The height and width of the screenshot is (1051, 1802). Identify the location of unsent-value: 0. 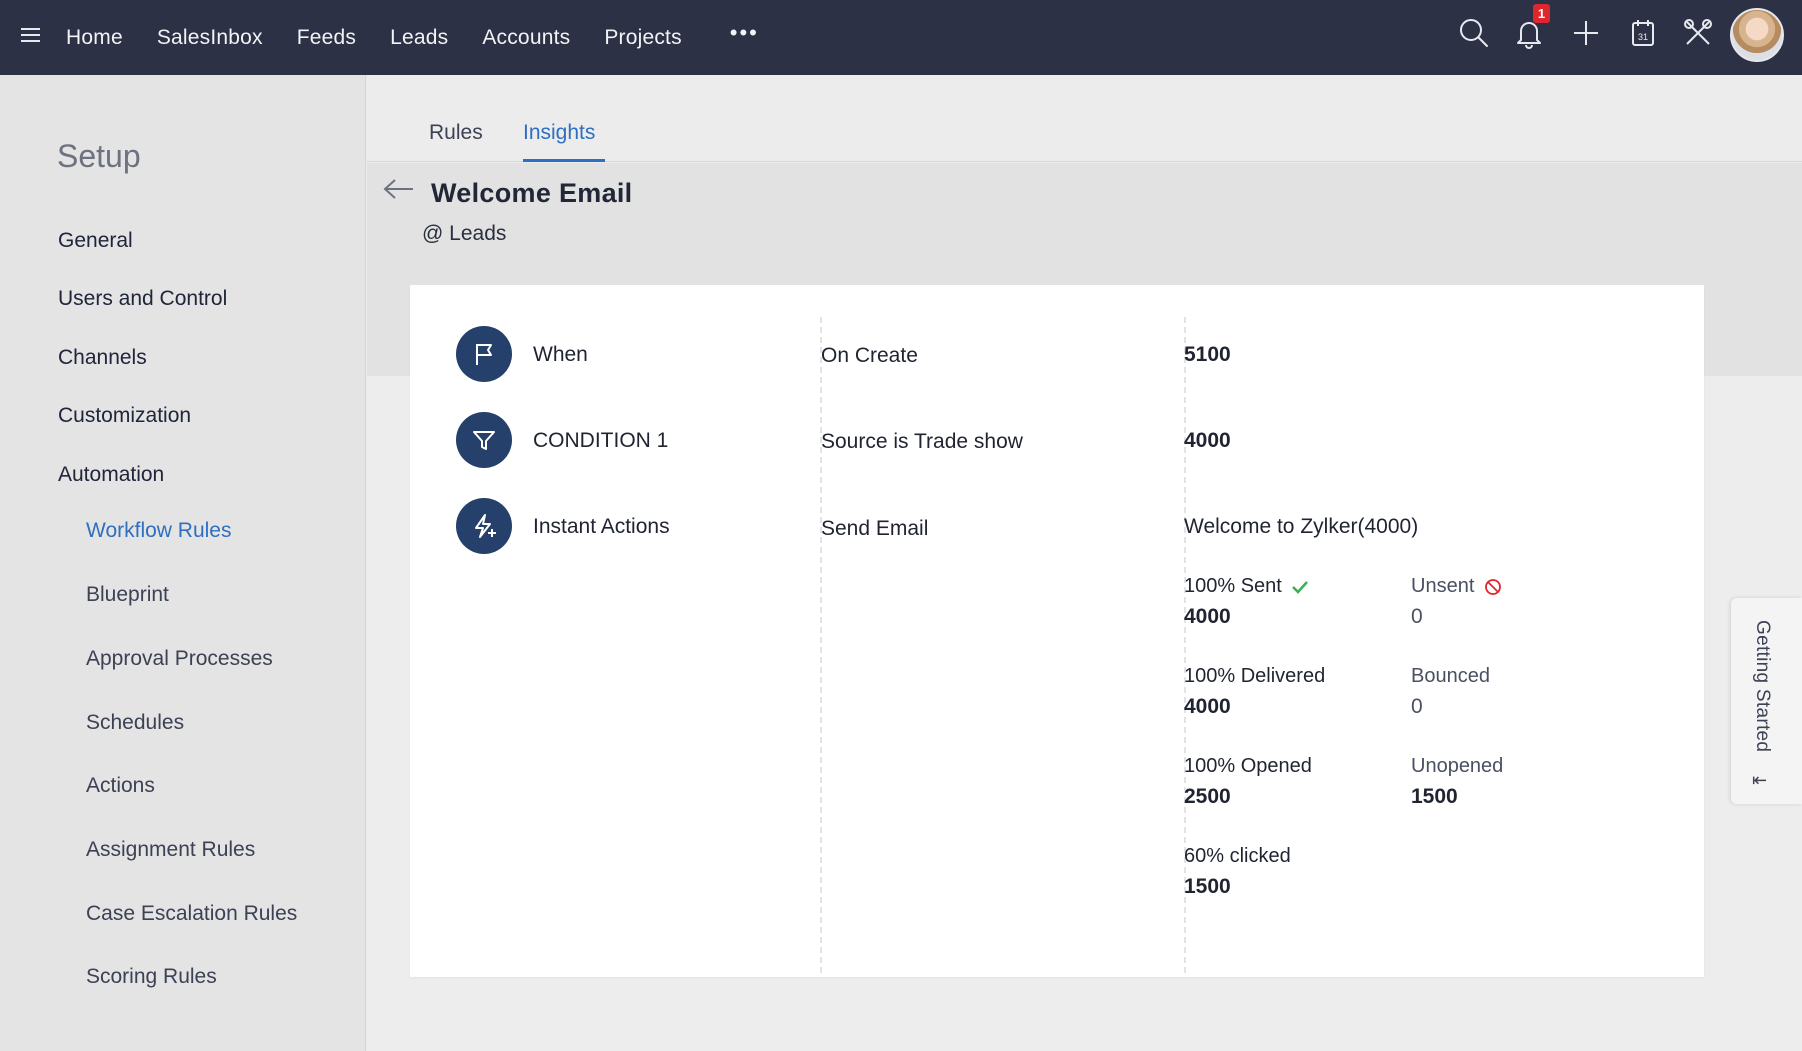
(1417, 616).